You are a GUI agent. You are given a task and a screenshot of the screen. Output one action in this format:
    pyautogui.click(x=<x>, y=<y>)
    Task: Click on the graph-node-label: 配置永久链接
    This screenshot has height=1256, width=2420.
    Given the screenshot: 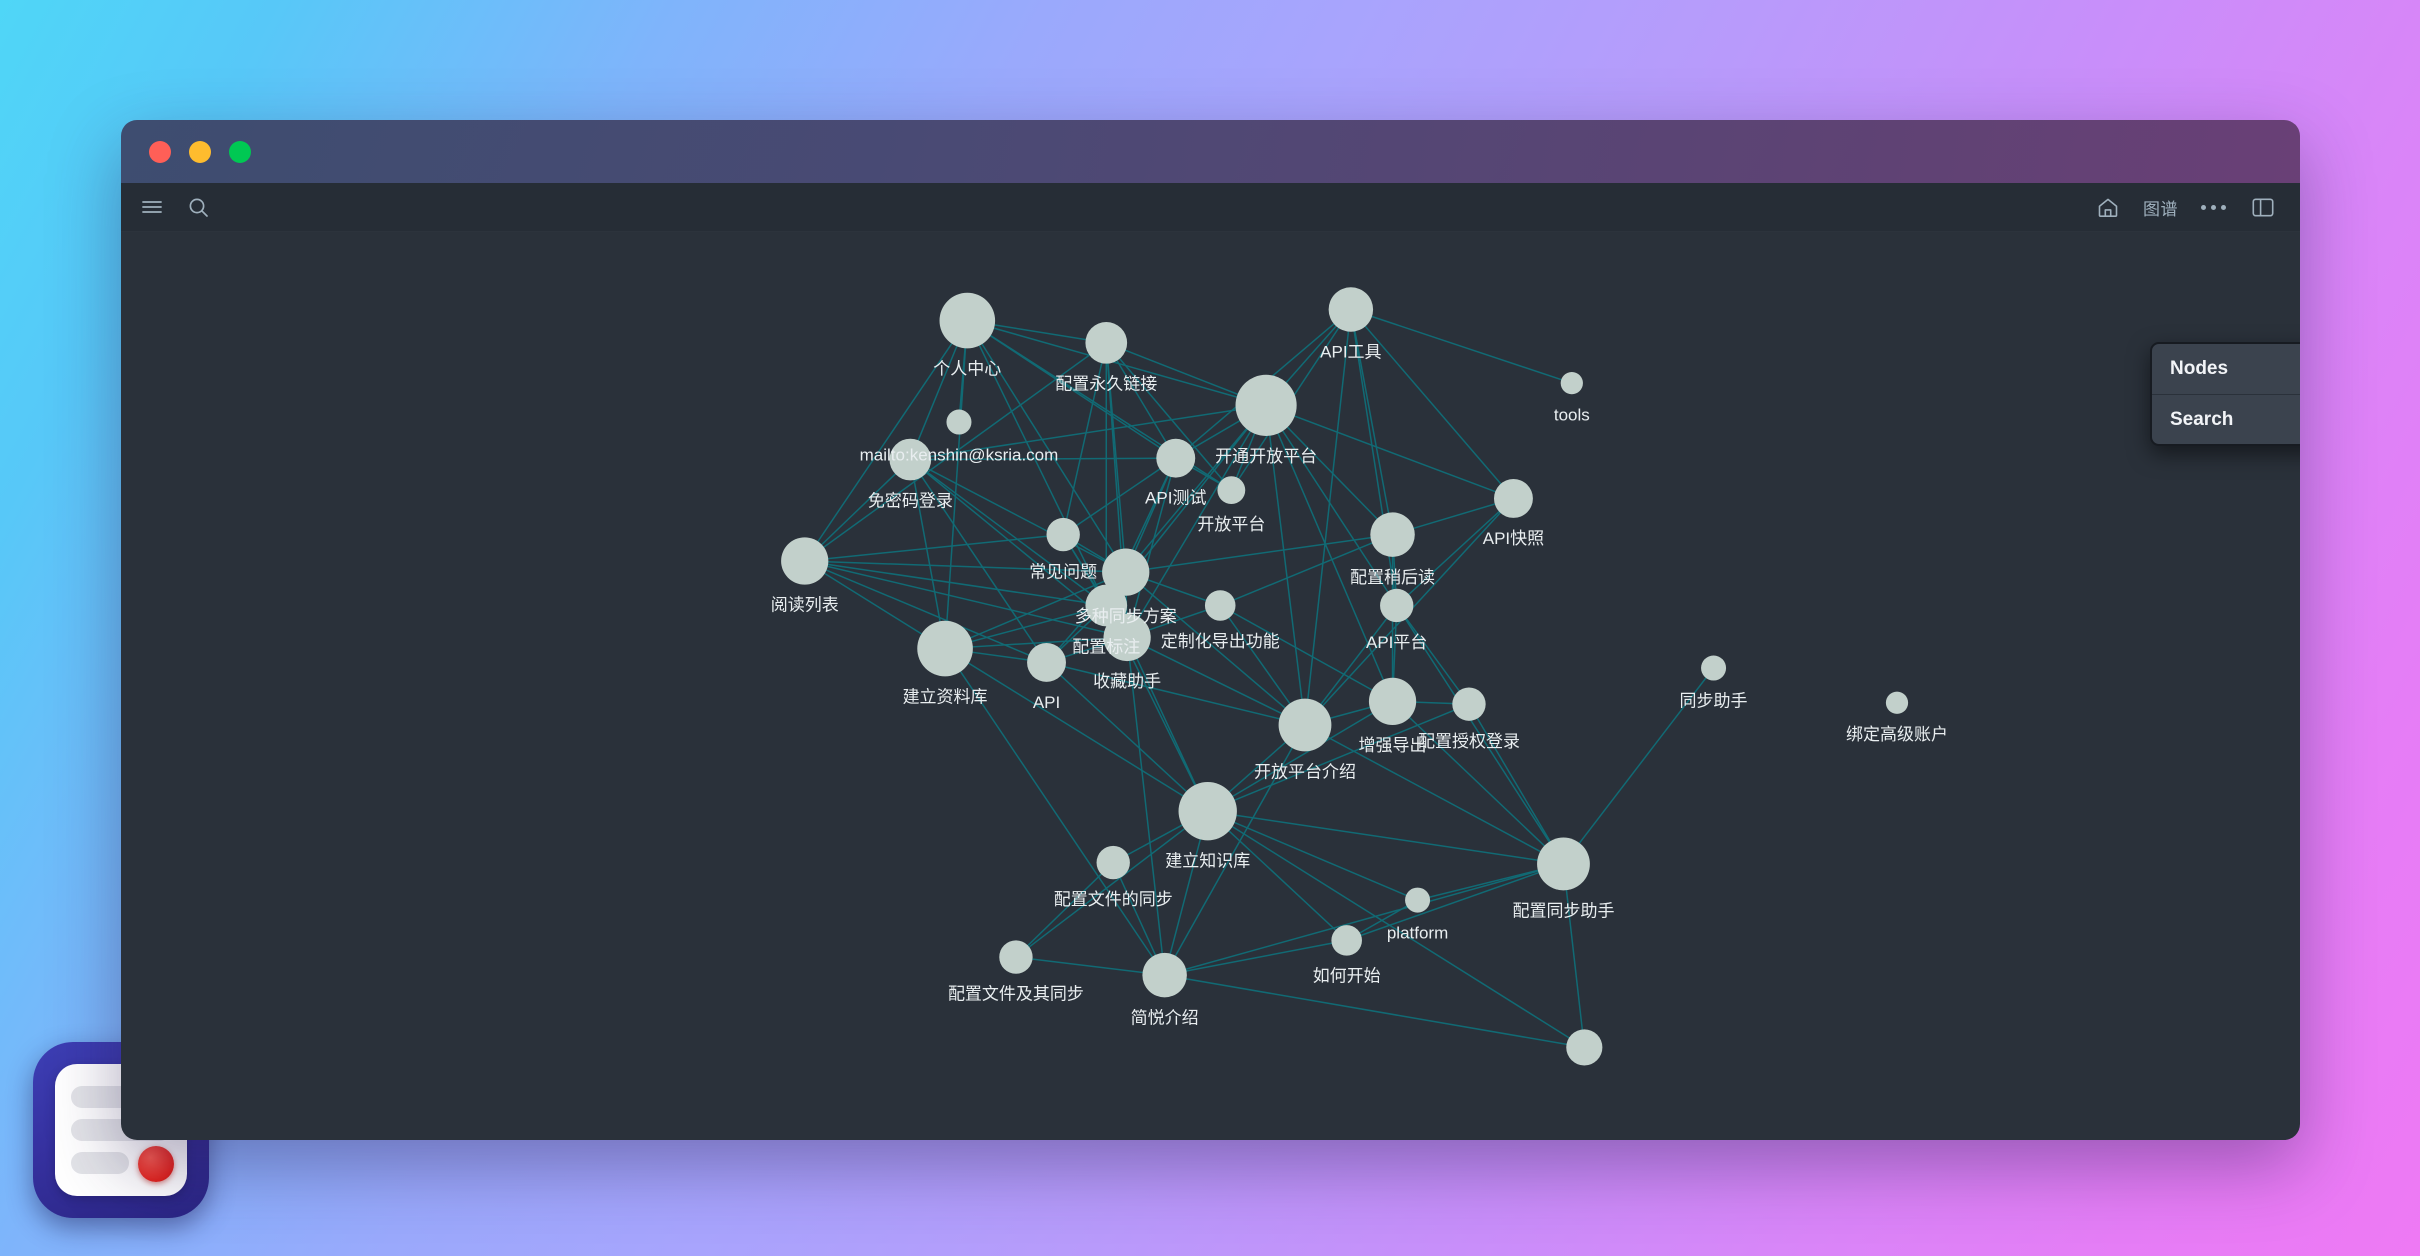 What is the action you would take?
    pyautogui.click(x=1106, y=384)
    